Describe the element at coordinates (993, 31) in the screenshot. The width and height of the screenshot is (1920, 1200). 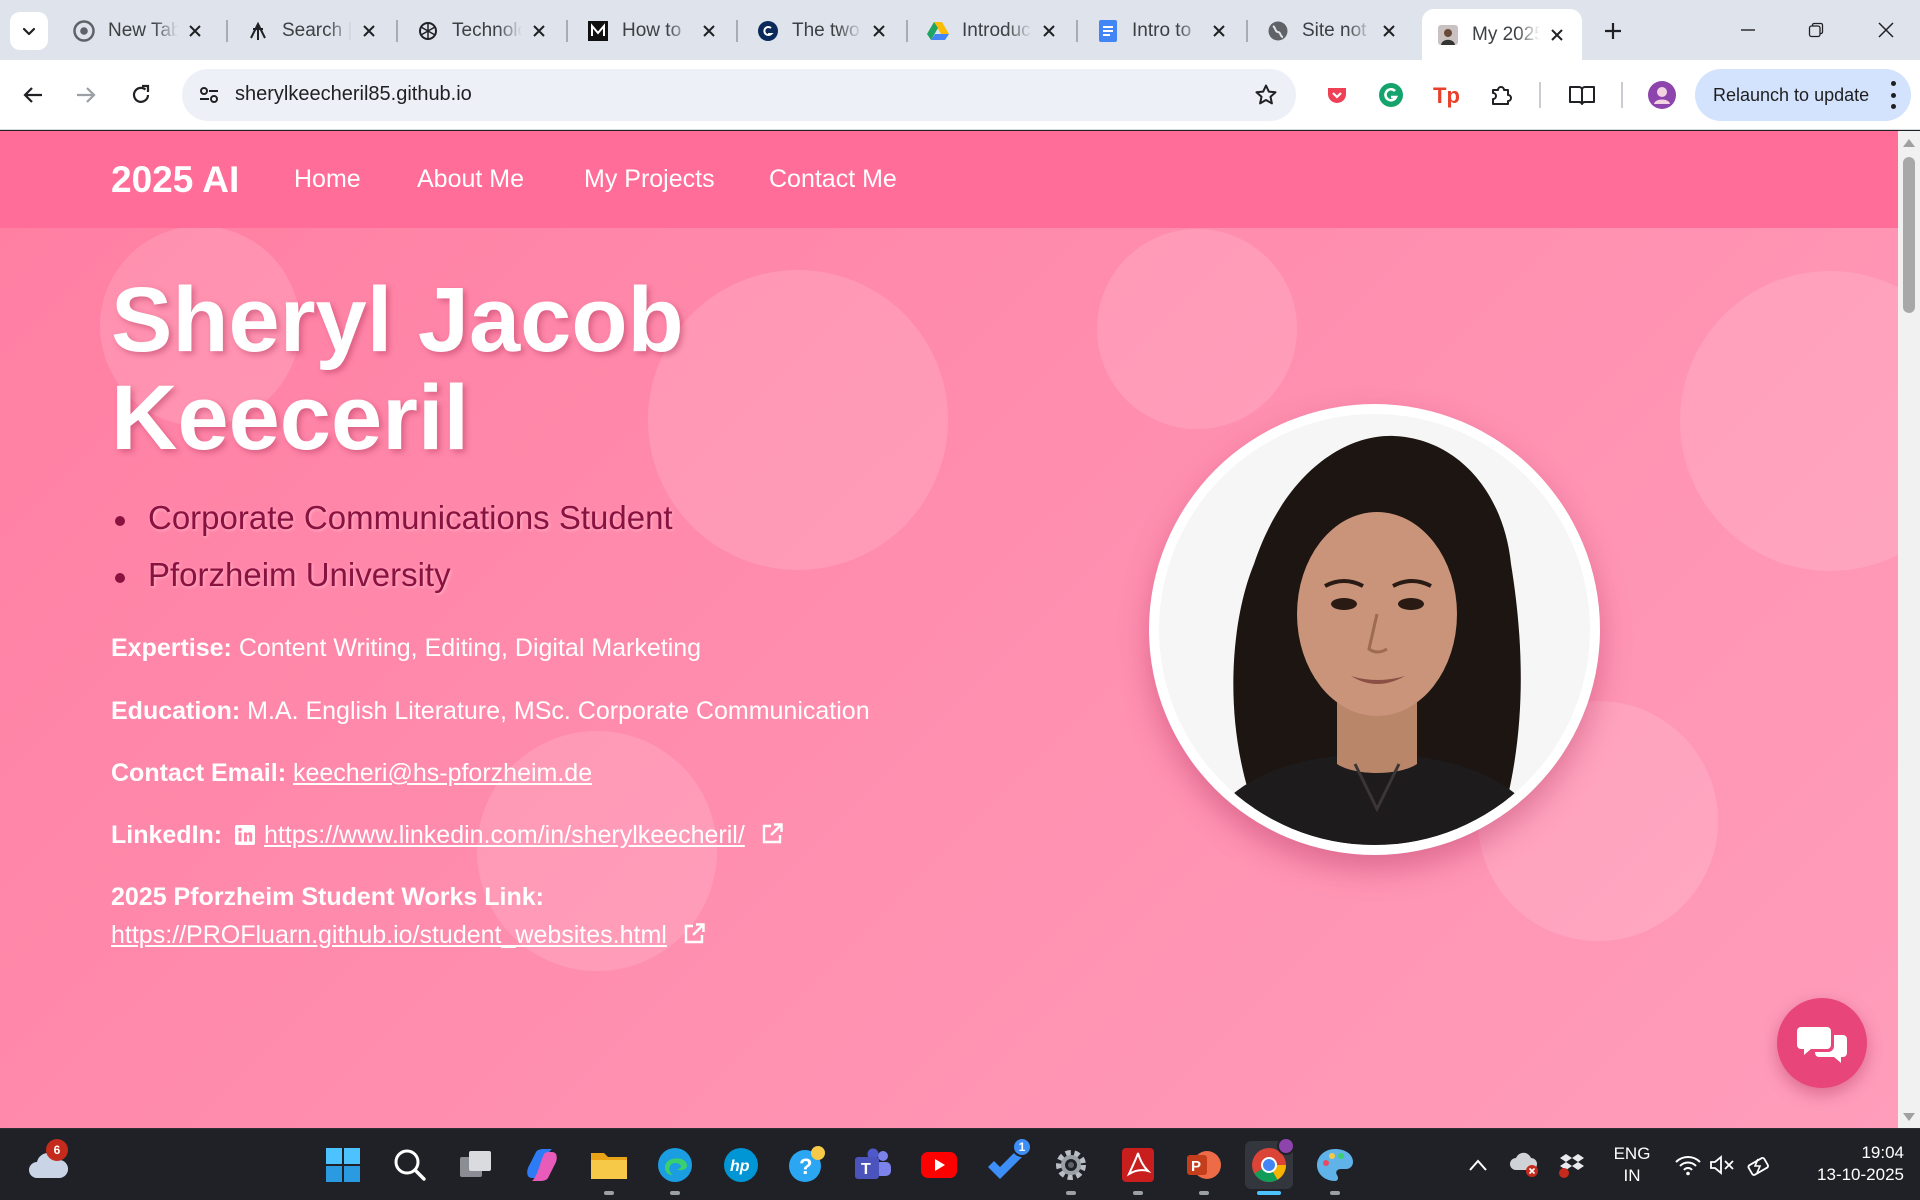
I see `tab-introduction: Introduction` at that location.